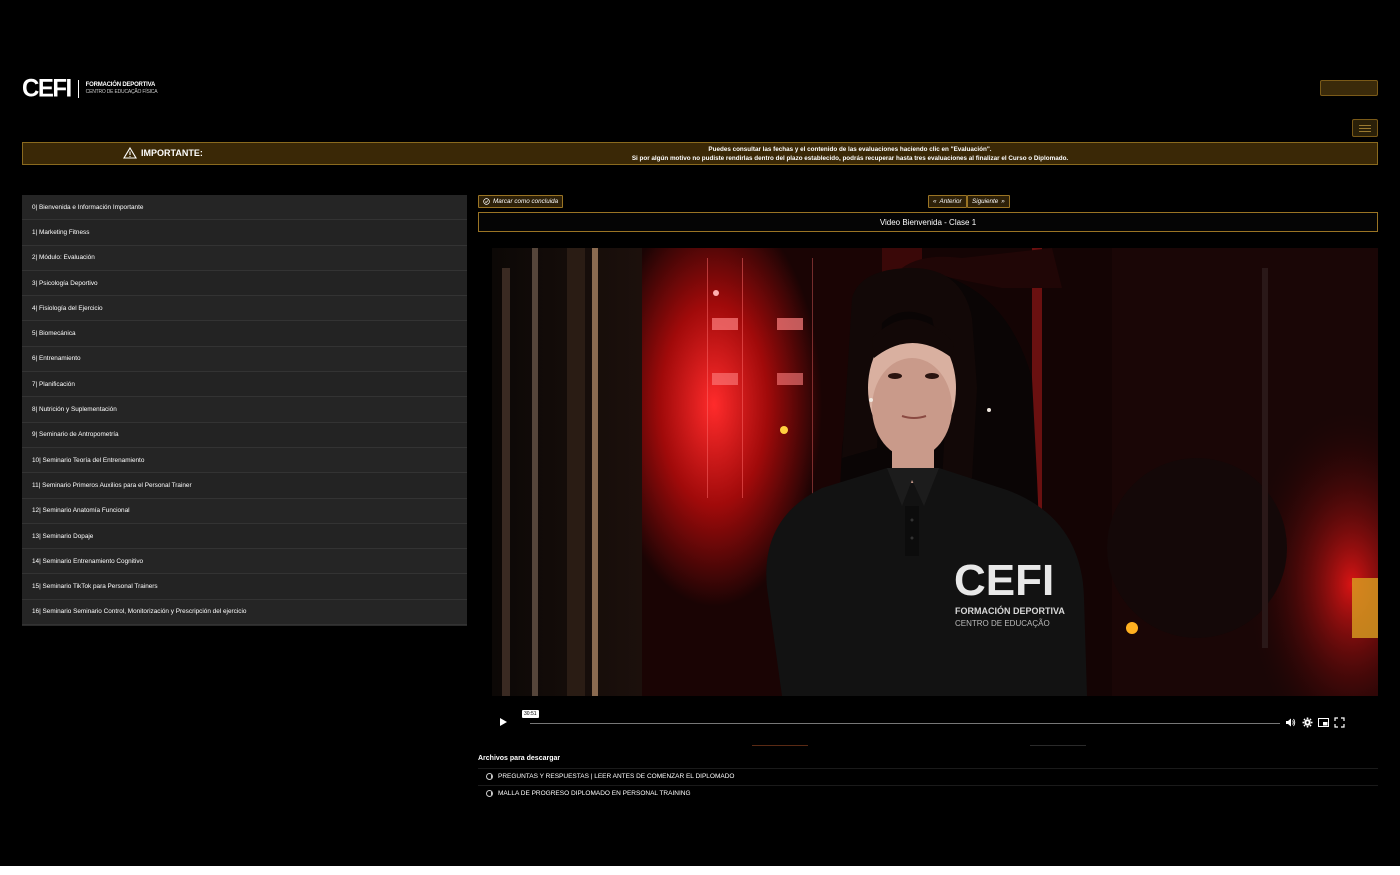 The height and width of the screenshot is (875, 1400). What do you see at coordinates (244, 309) in the screenshot?
I see `sidebar-module-item: 4| Fisiología del Ejercicio` at bounding box center [244, 309].